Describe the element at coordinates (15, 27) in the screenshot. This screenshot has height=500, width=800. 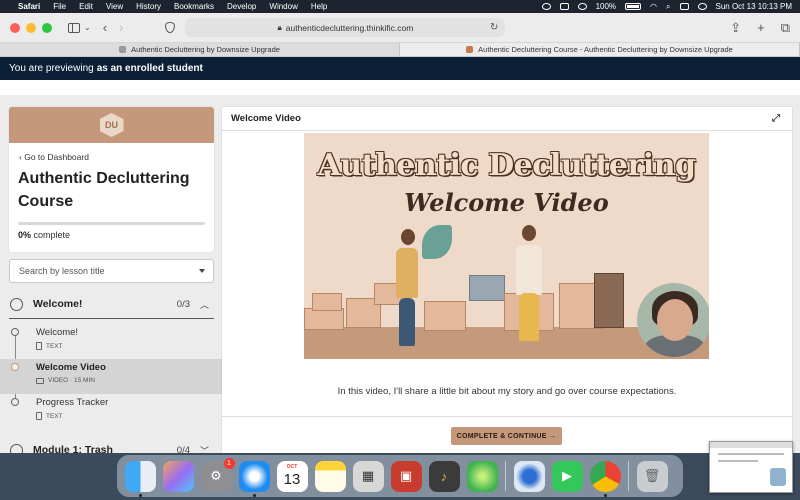
I see `close-window-button` at that location.